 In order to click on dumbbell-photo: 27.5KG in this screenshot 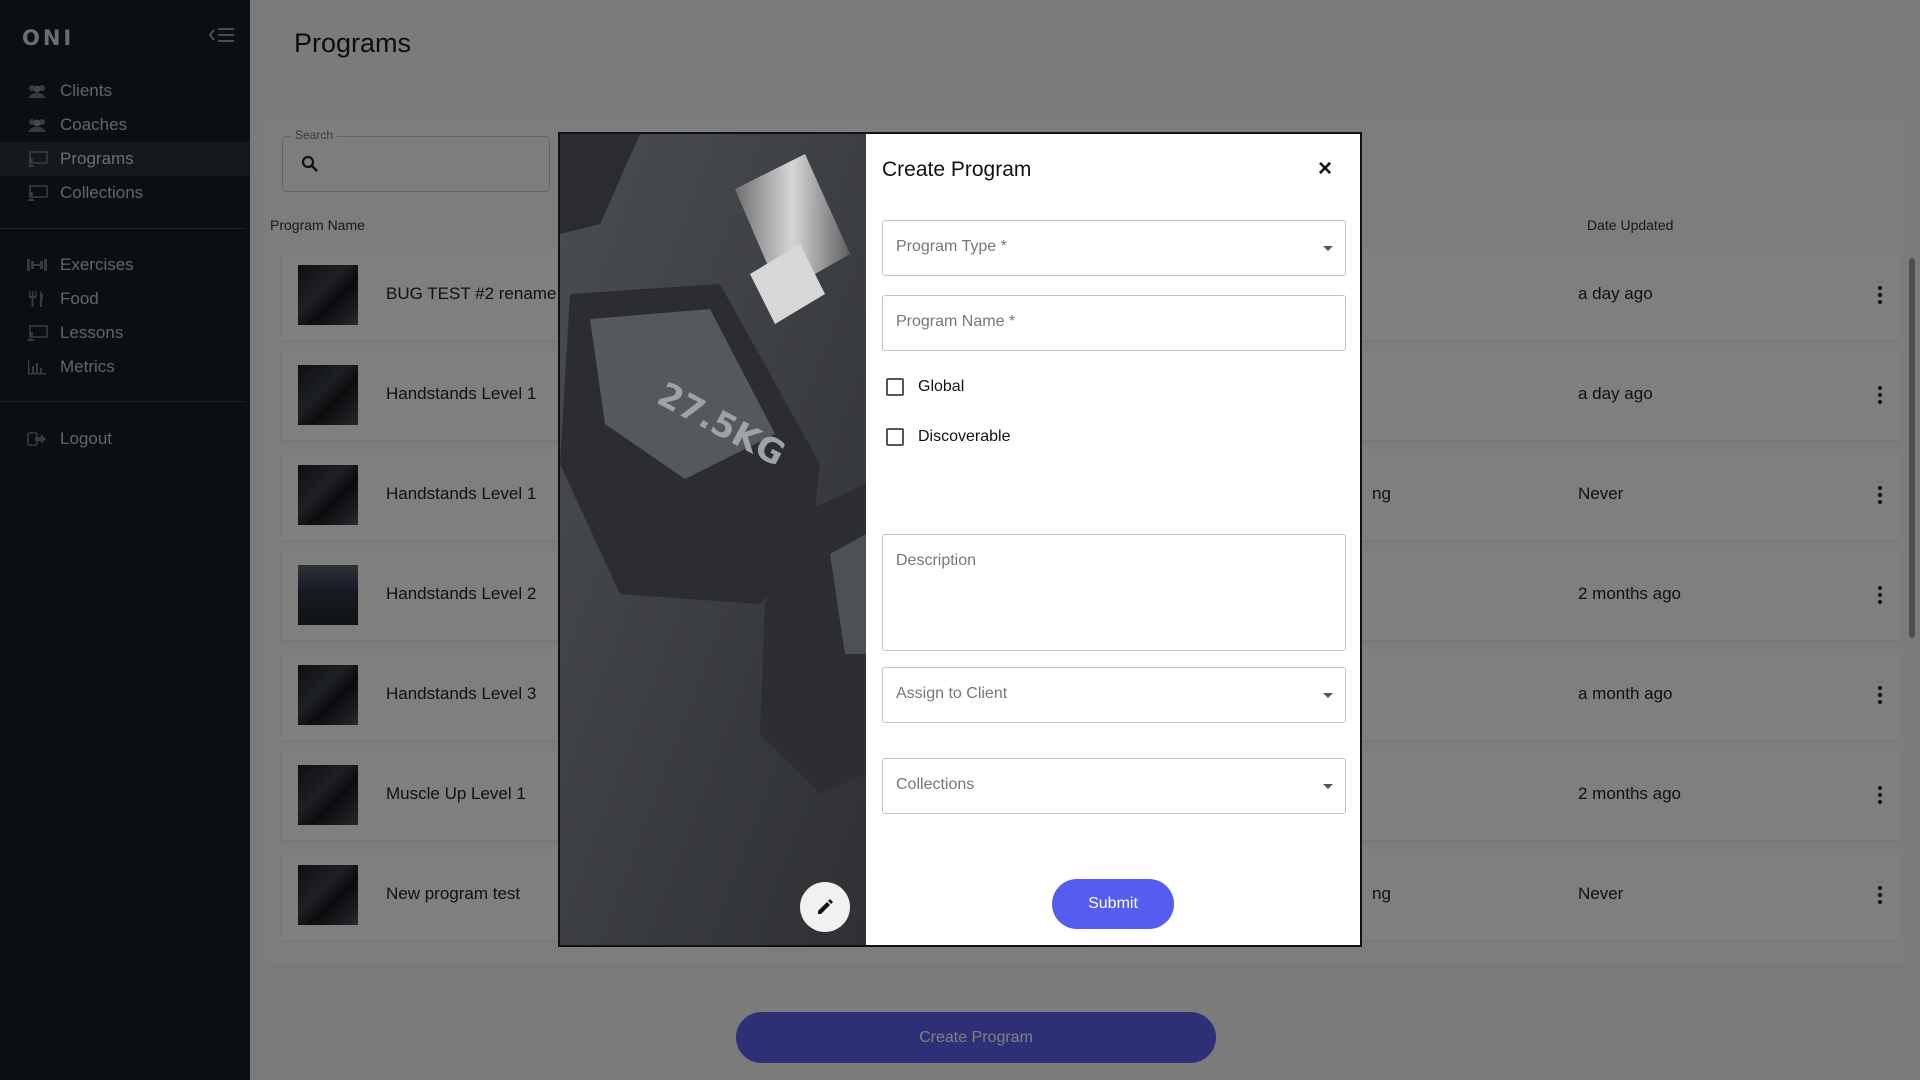, I will do `click(713, 539)`.